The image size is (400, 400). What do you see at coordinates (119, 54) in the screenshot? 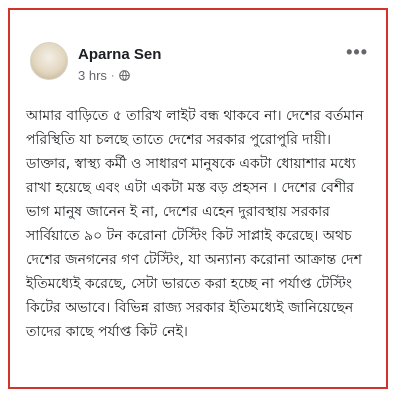
I see `author-name: Aparna Sen` at bounding box center [119, 54].